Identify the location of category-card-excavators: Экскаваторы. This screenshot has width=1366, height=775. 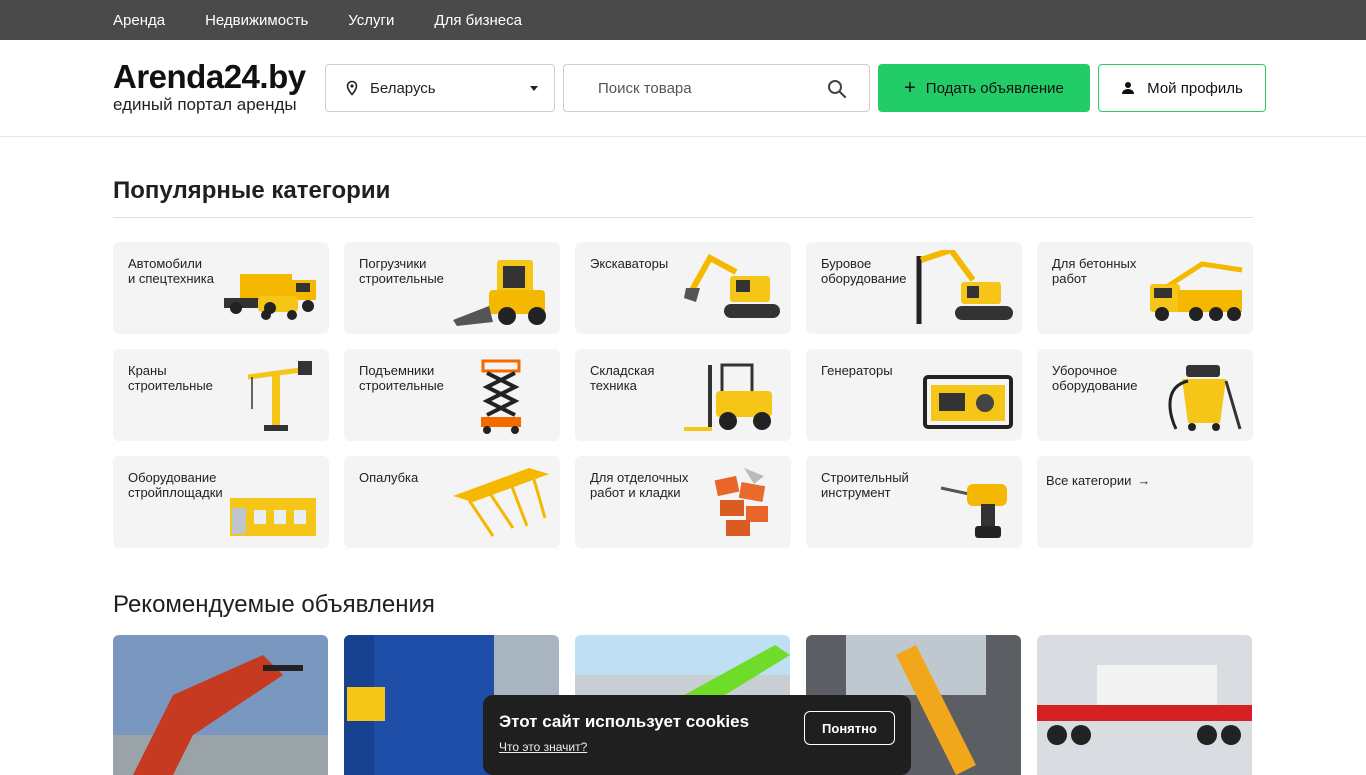
(683, 288).